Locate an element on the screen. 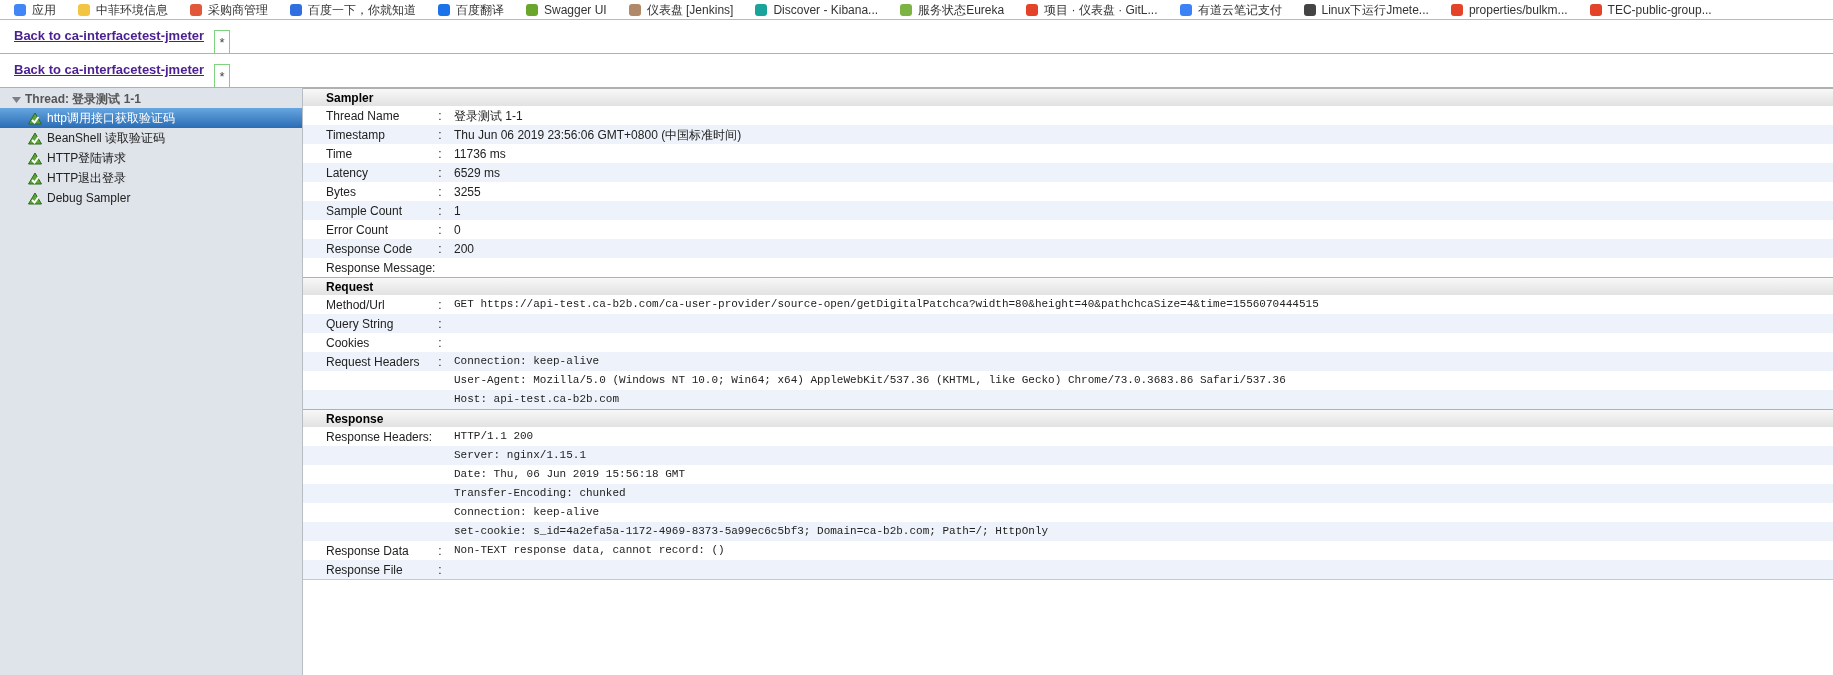  row-label: Bytes is located at coordinates (341, 192).